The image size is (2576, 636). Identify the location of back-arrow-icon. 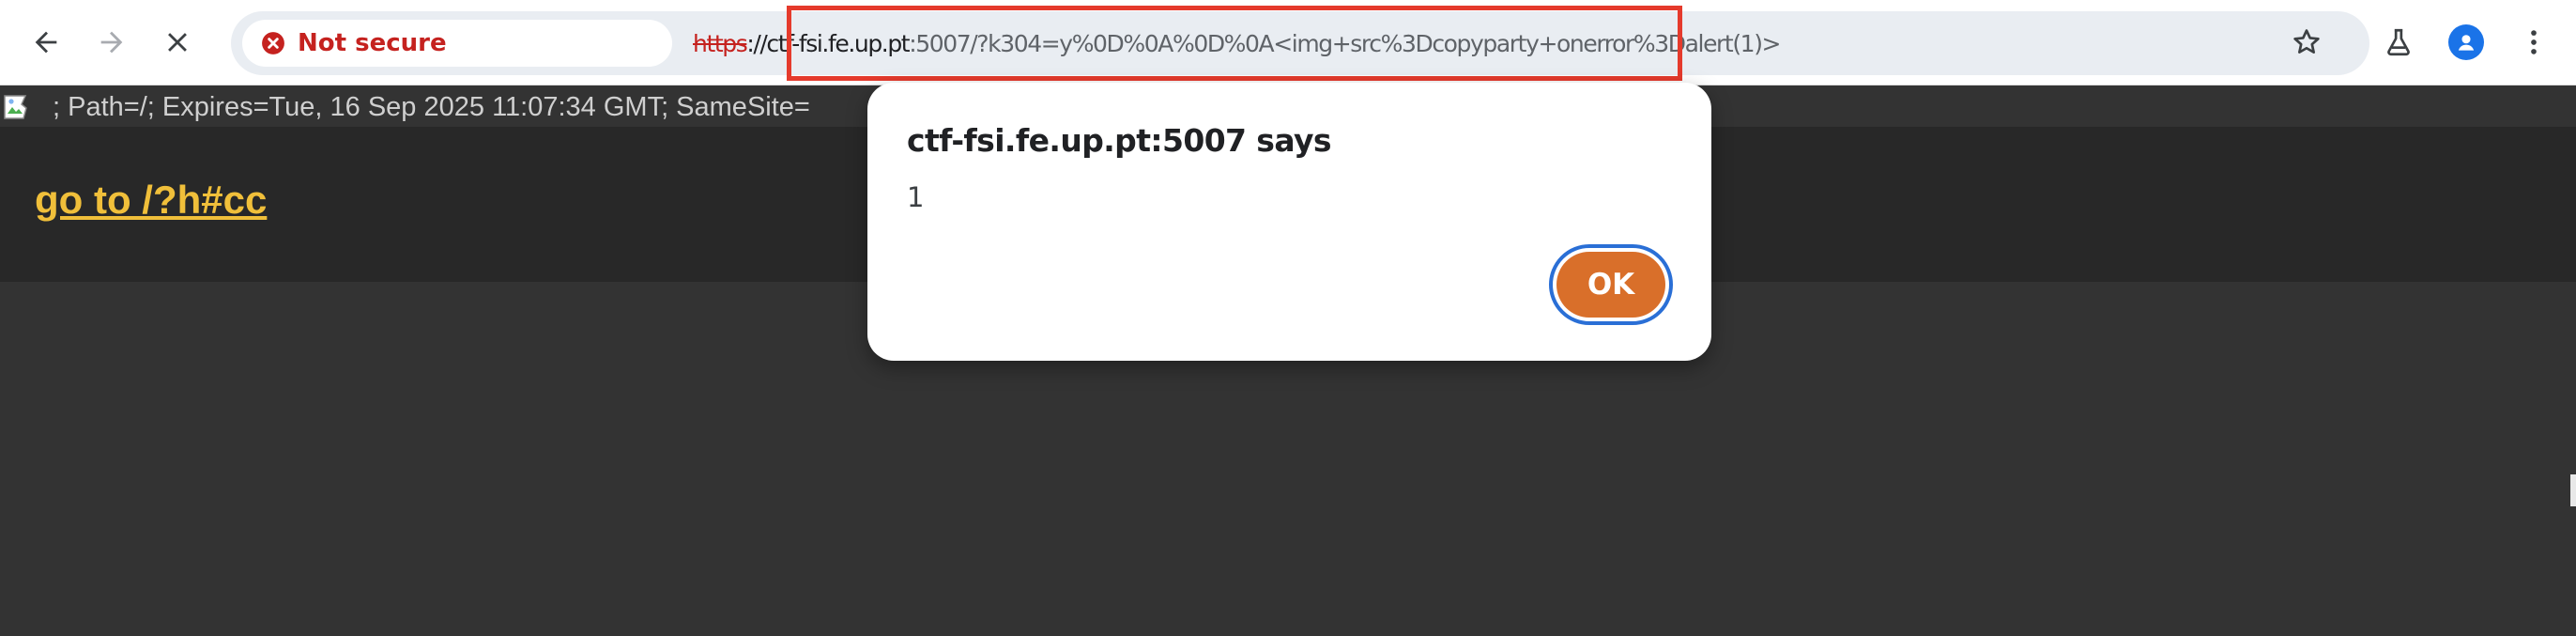
(46, 42).